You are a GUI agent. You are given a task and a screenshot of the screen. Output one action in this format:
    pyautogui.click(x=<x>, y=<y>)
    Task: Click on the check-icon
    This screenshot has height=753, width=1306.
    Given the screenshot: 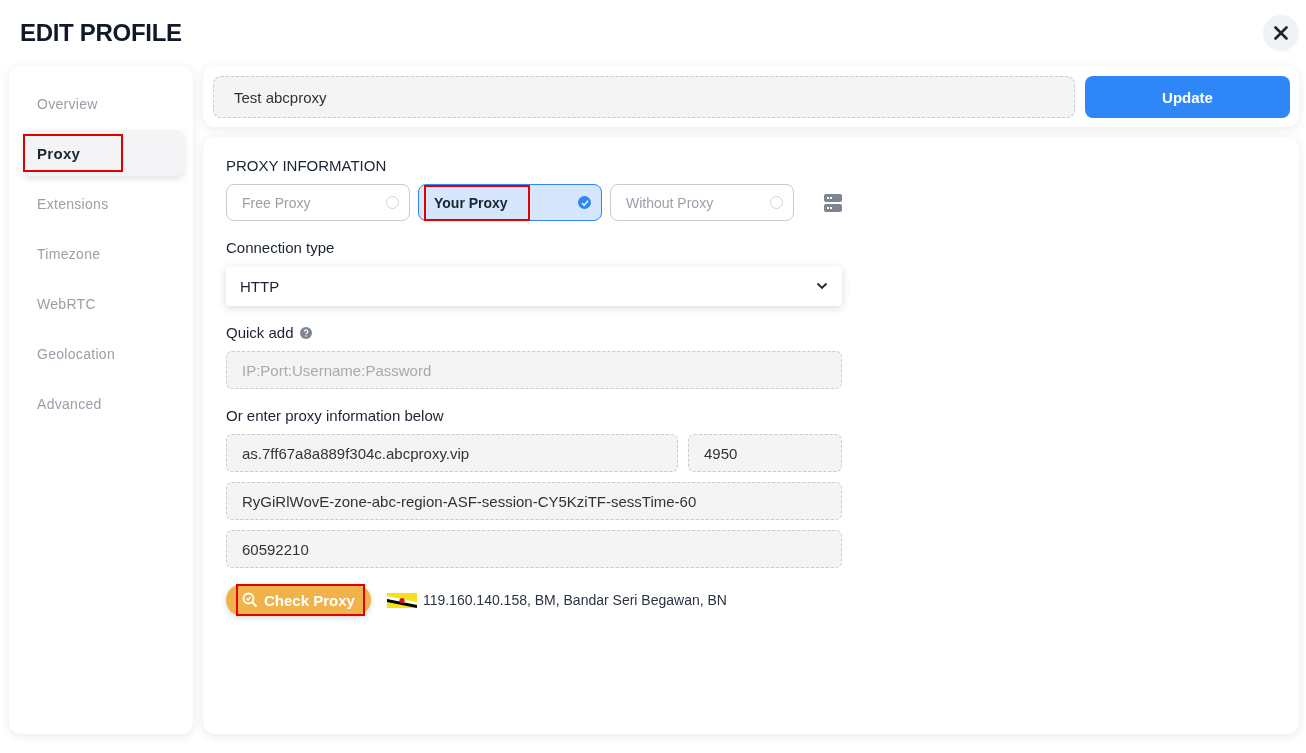 What is the action you would take?
    pyautogui.click(x=584, y=202)
    